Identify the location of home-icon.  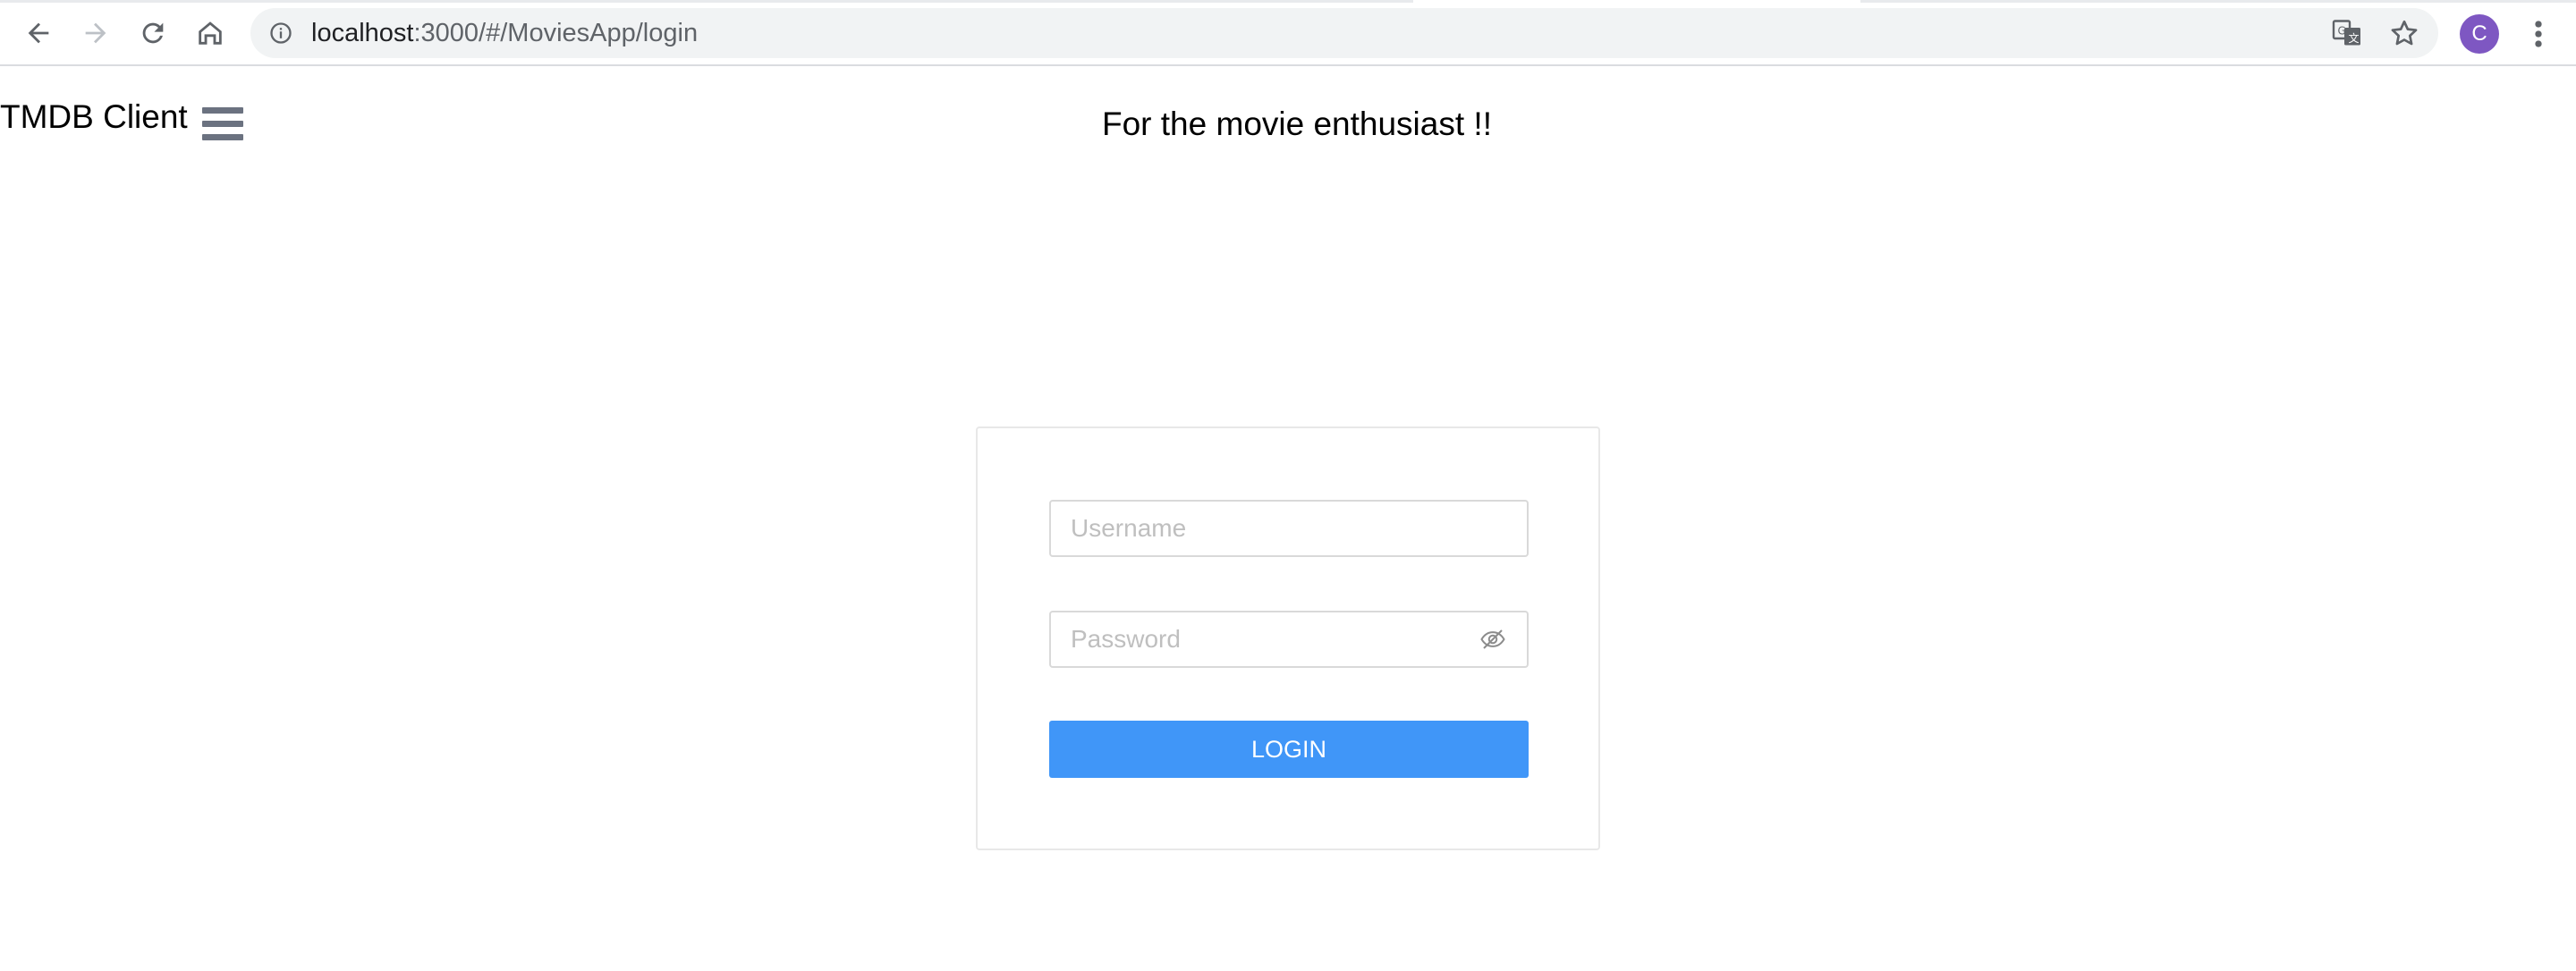
(210, 33).